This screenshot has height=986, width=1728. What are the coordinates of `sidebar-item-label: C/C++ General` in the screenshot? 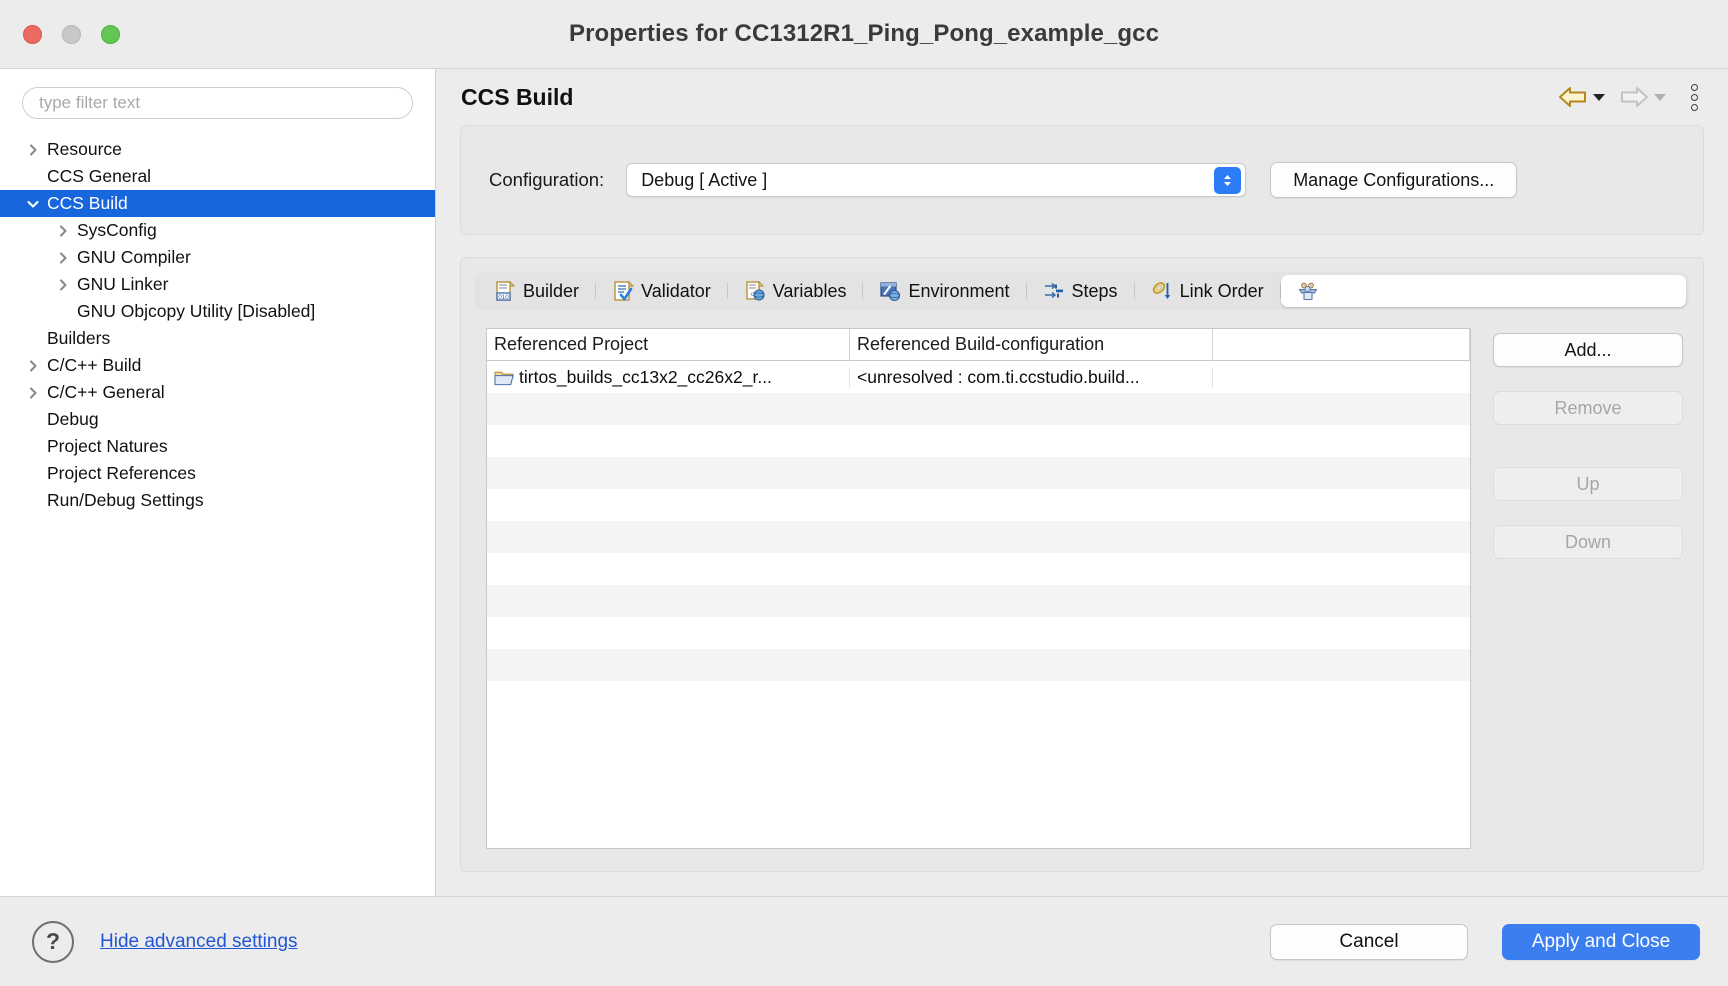 It's located at (106, 391).